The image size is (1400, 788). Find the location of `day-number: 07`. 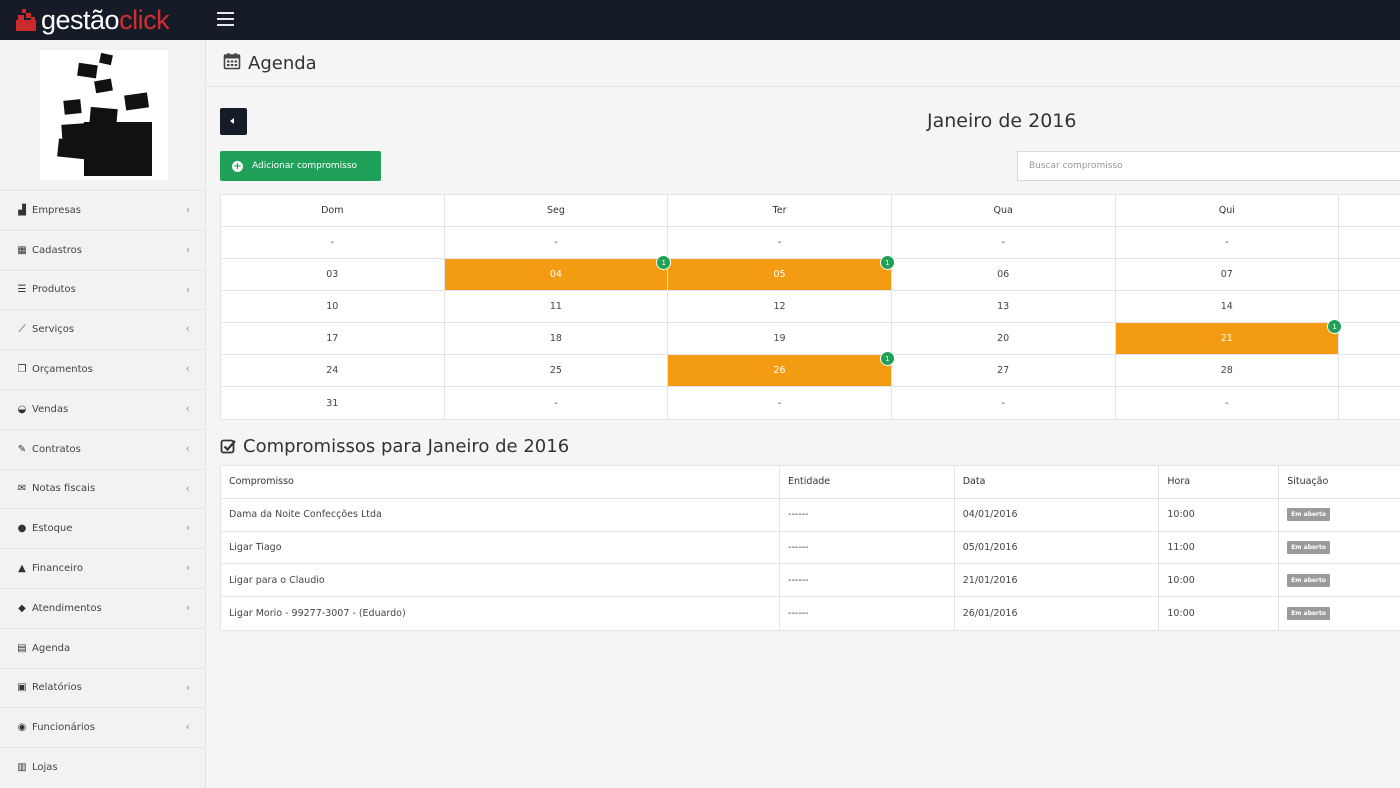

day-number: 07 is located at coordinates (1226, 274).